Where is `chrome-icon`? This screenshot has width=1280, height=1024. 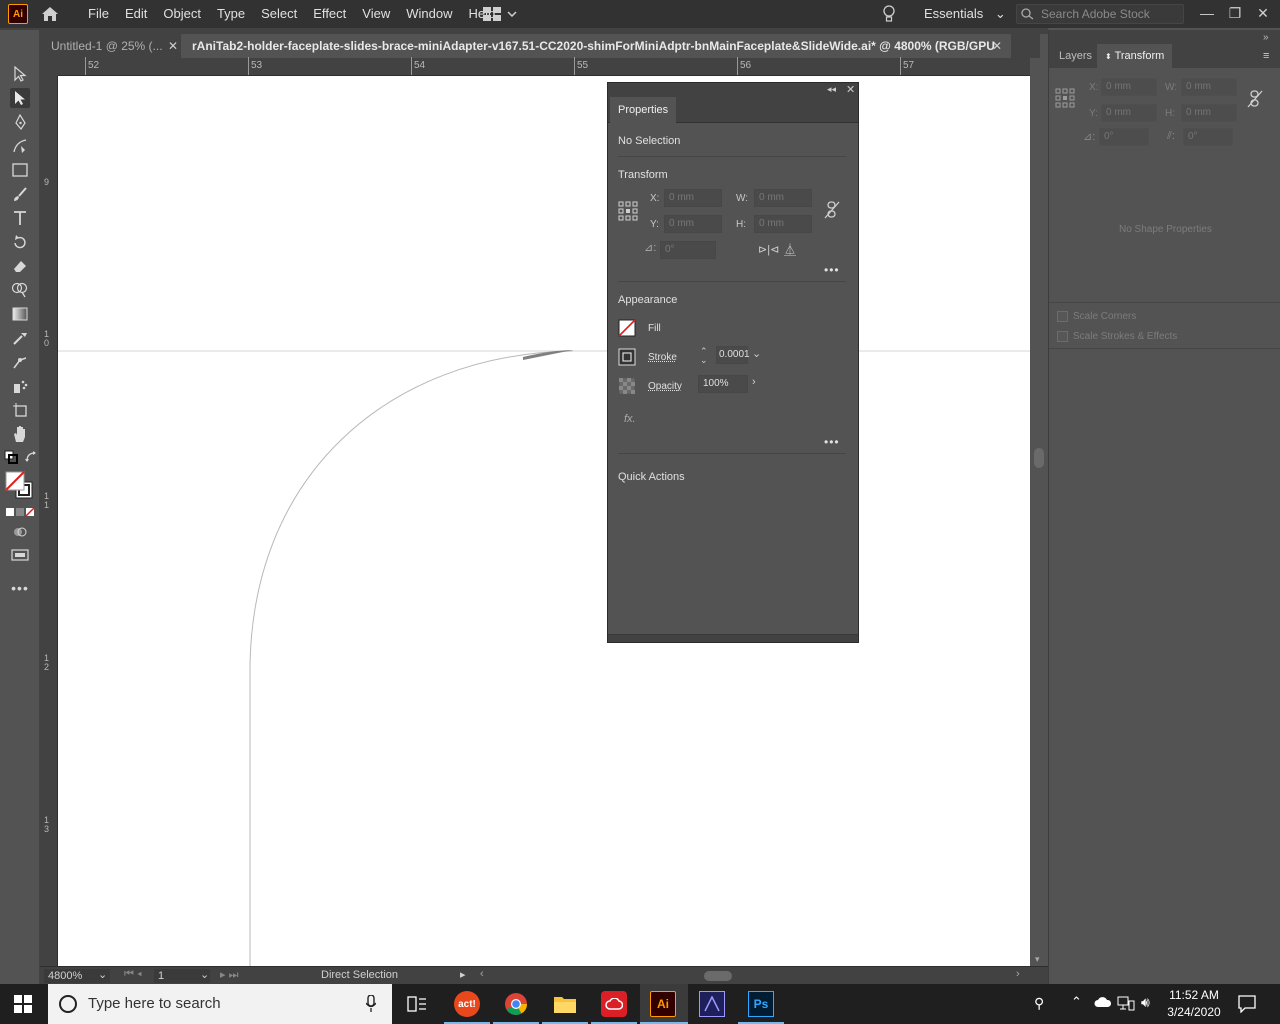 chrome-icon is located at coordinates (516, 1004).